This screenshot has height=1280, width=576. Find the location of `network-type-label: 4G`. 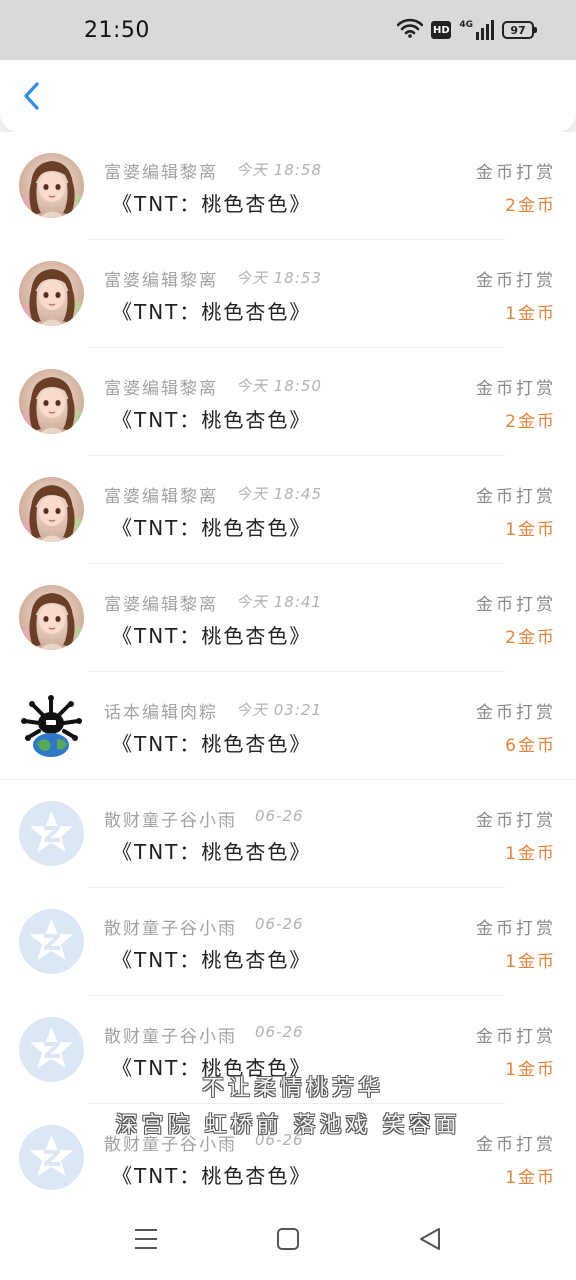

network-type-label: 4G is located at coordinates (466, 25).